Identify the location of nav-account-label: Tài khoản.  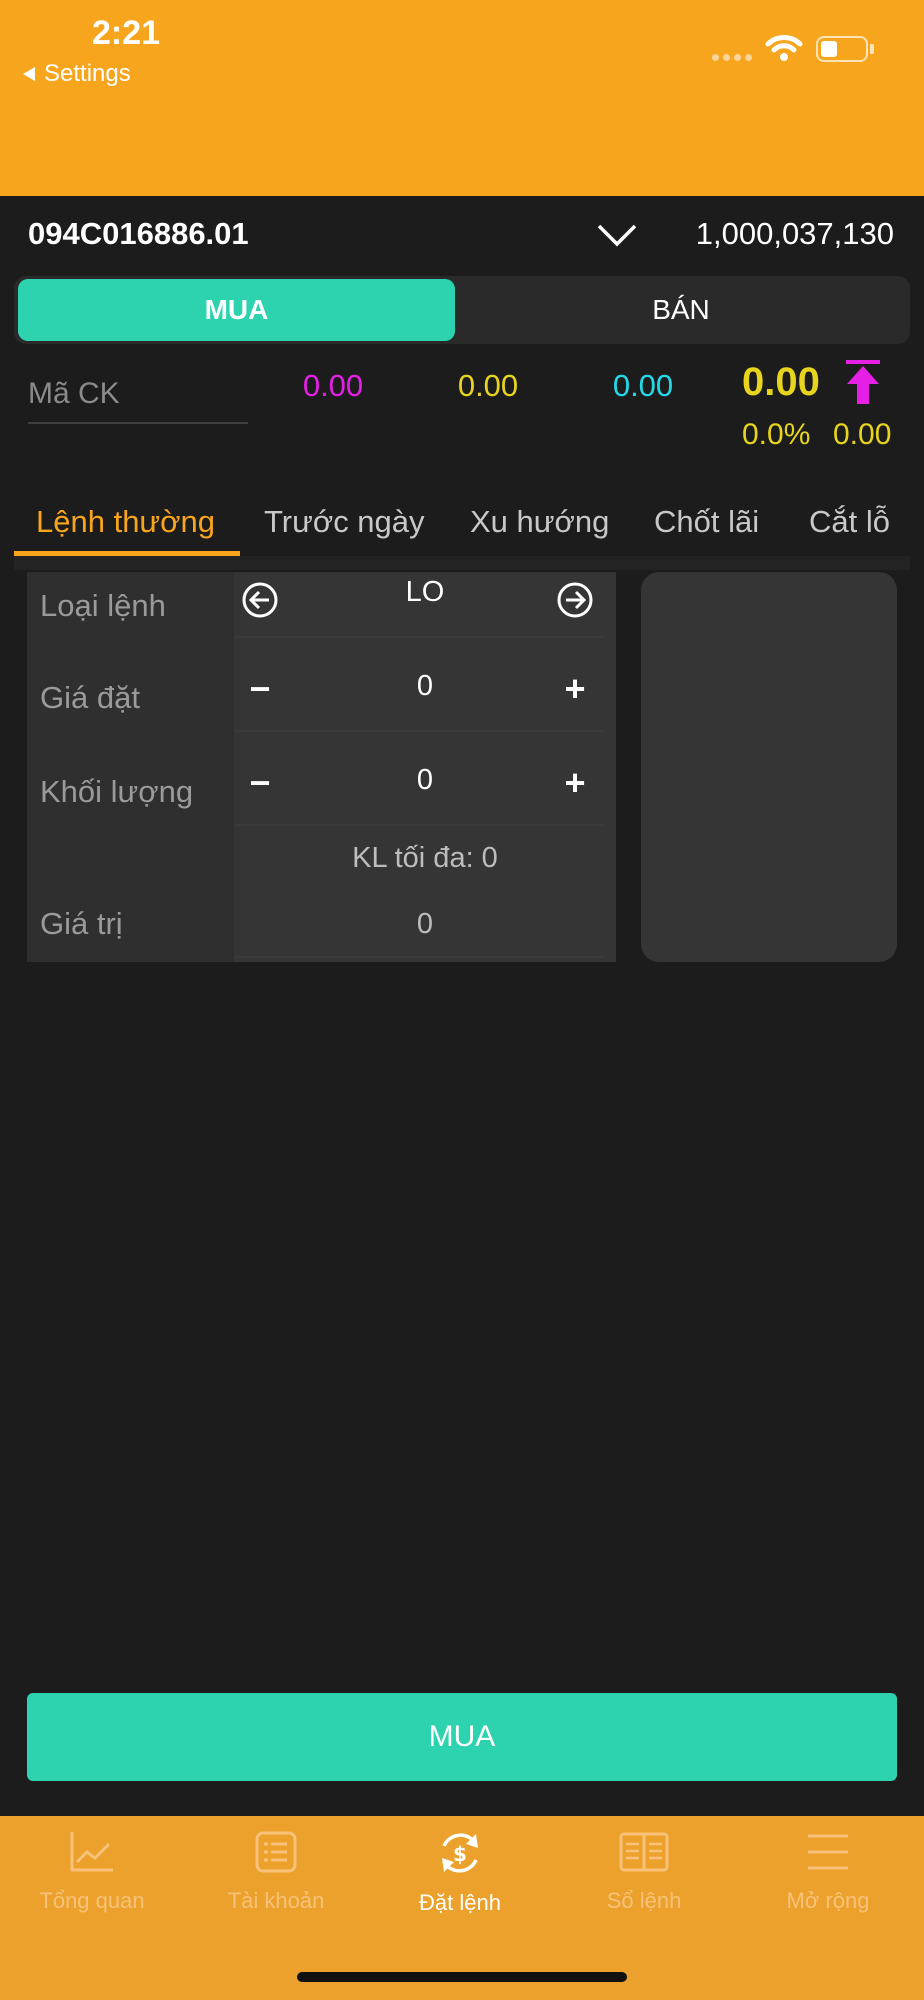
(276, 1900).